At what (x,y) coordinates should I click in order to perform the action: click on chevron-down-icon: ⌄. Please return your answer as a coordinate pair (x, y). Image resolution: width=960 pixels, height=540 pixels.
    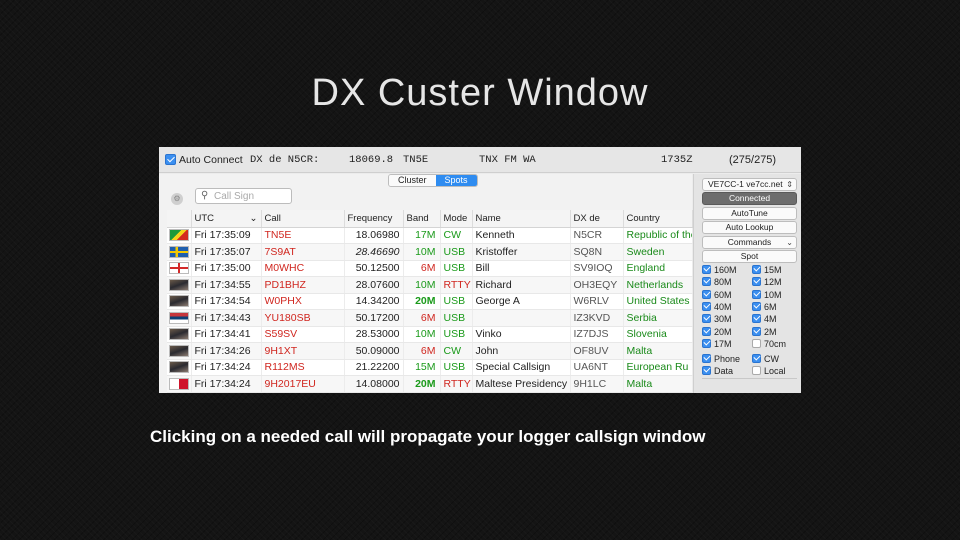
    Looking at the image, I should click on (253, 218).